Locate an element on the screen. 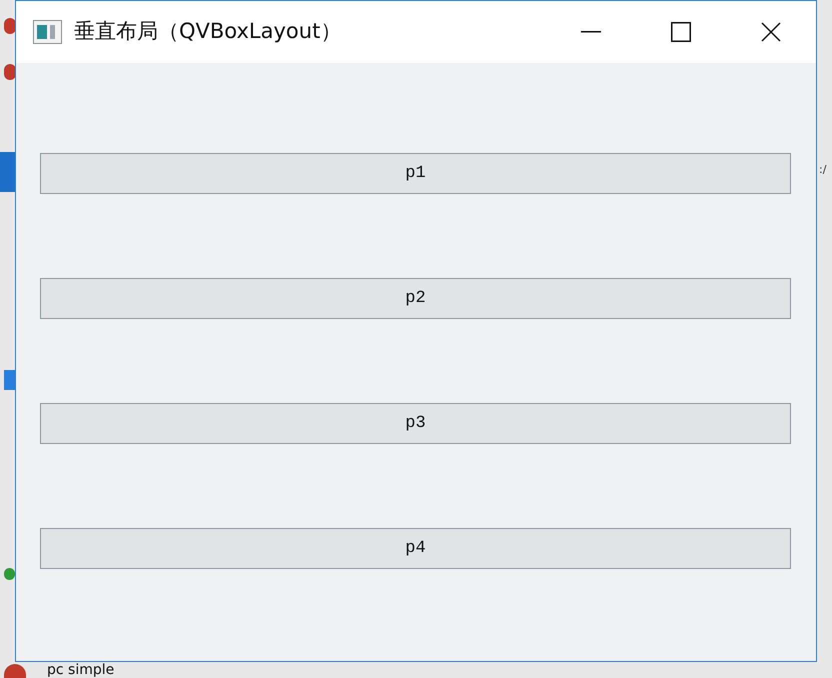  push-button: p4 is located at coordinates (415, 548).